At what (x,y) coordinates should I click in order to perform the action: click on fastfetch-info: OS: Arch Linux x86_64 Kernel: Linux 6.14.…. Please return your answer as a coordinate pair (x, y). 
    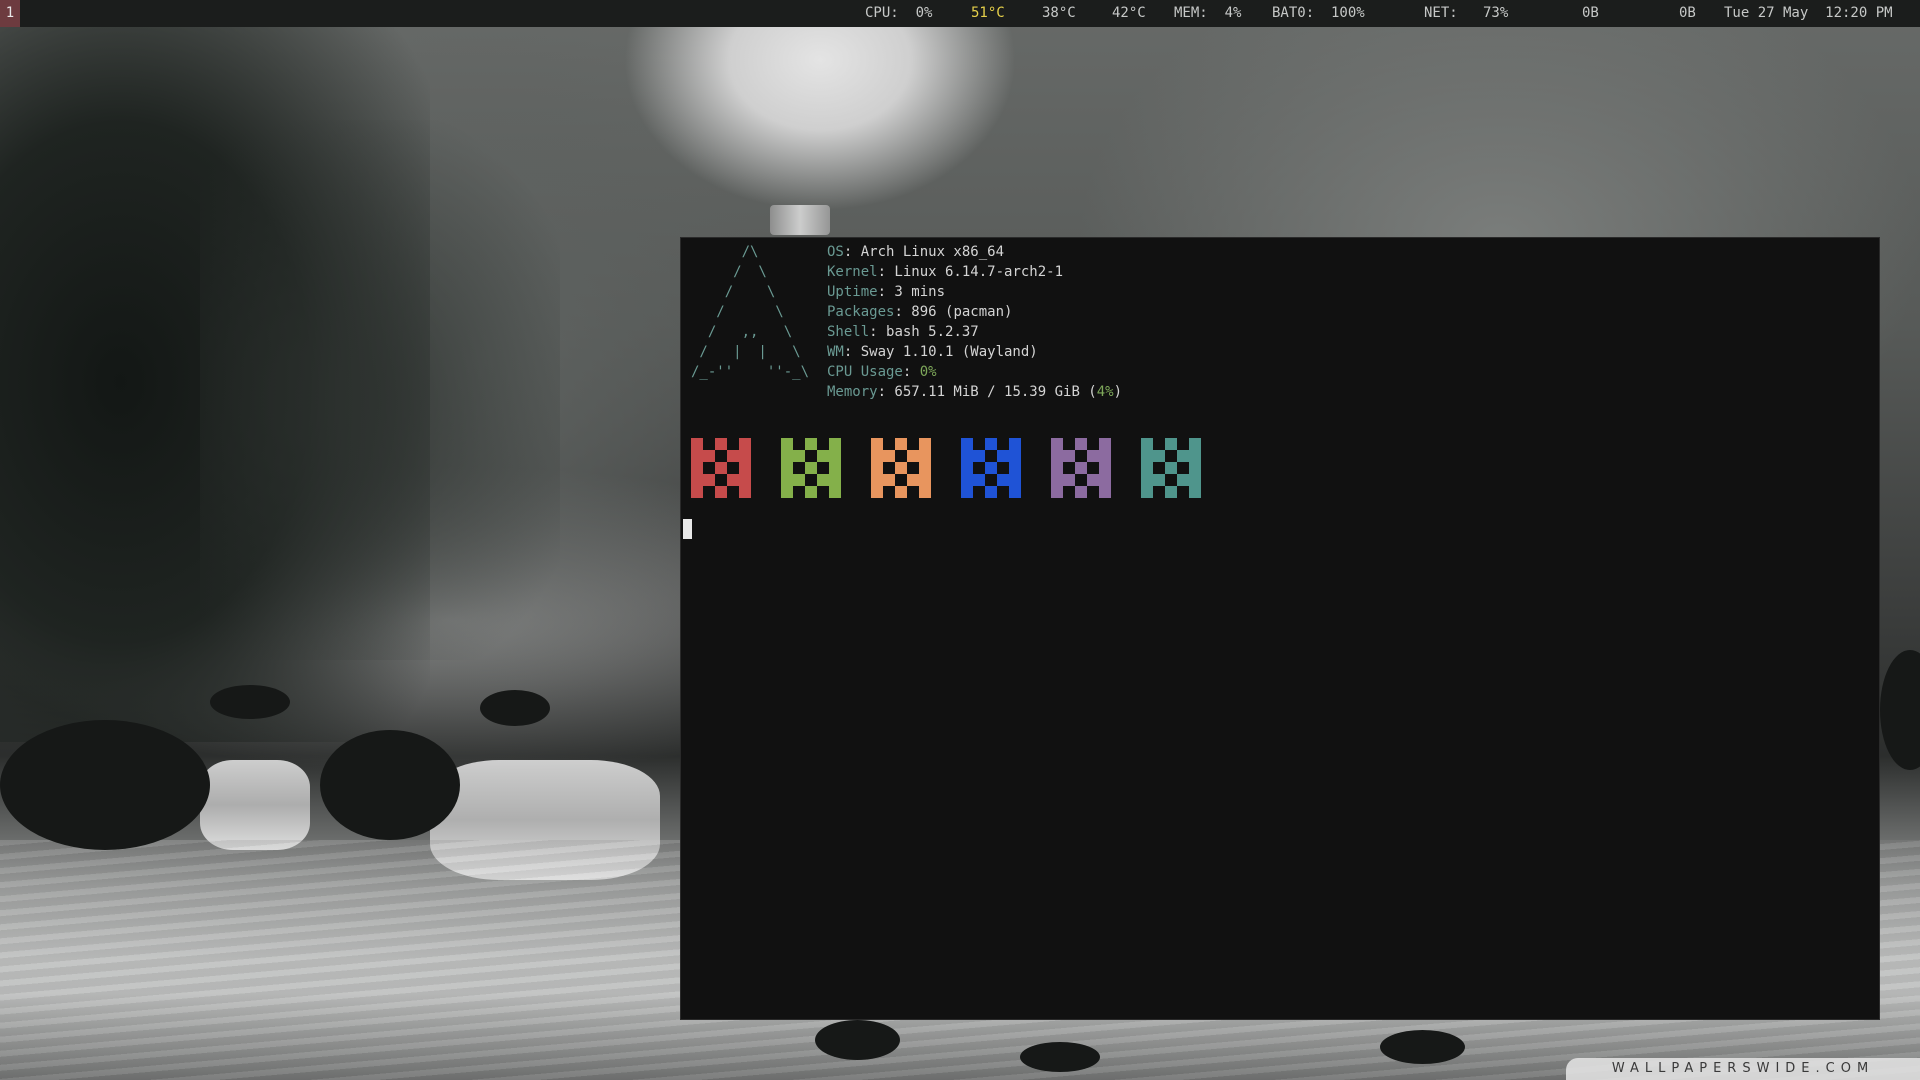
    Looking at the image, I should click on (974, 322).